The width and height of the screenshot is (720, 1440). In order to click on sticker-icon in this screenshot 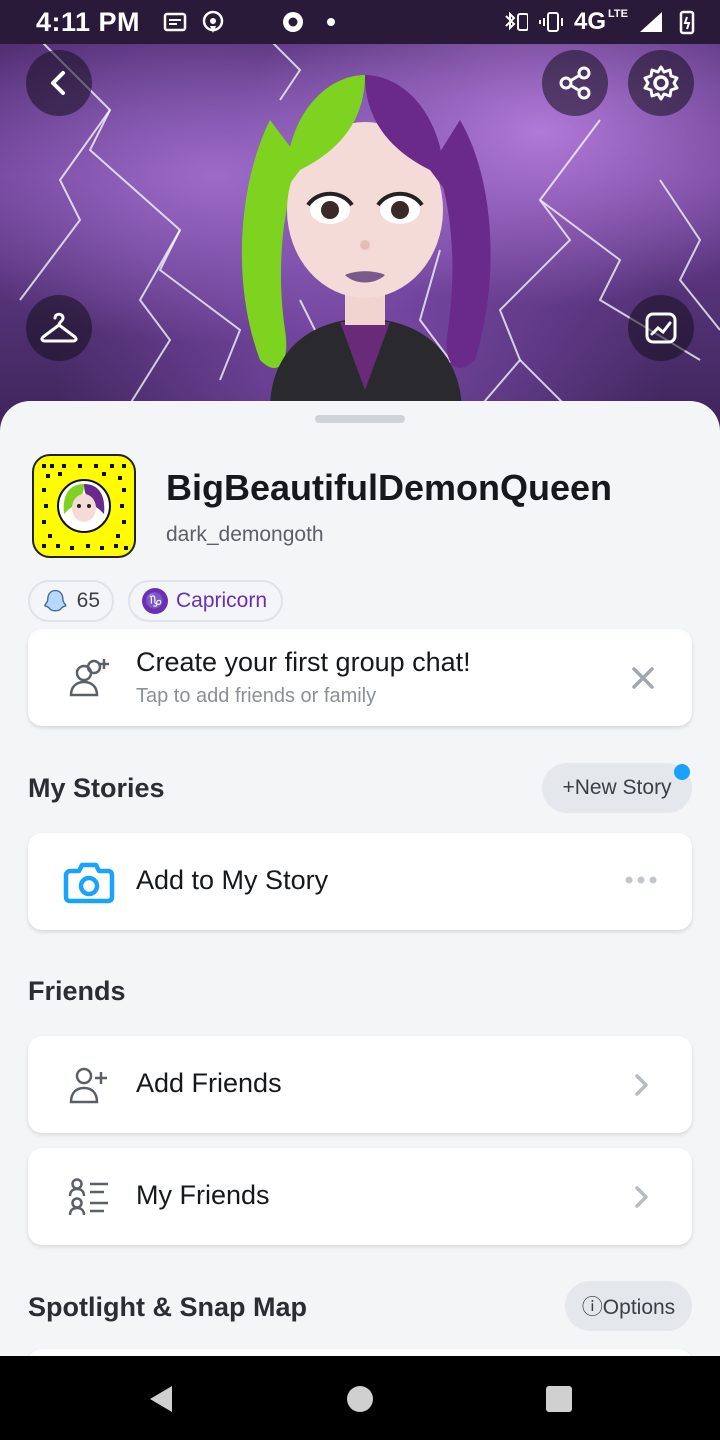, I will do `click(661, 328)`.